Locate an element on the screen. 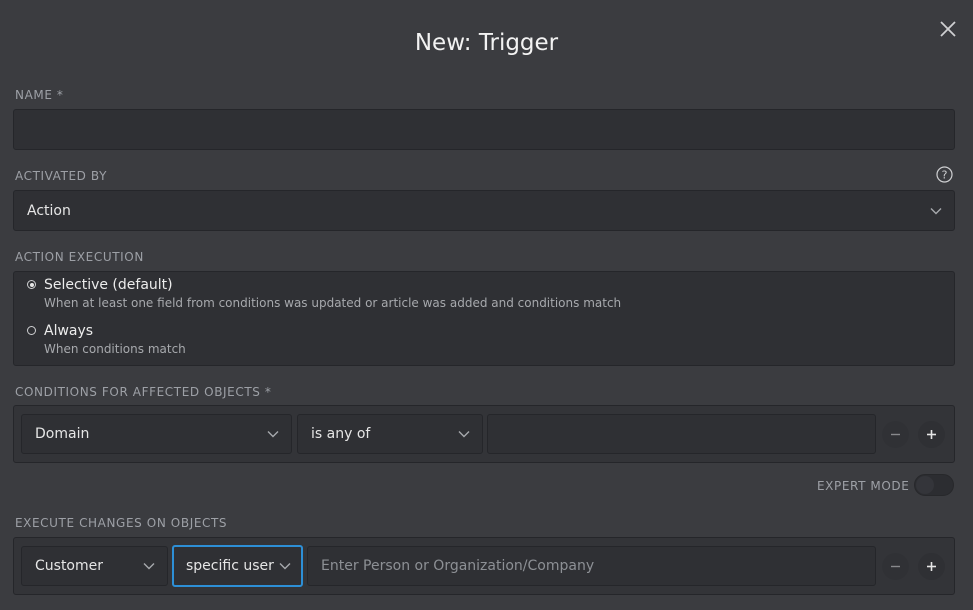  remove-change-button is located at coordinates (895, 566).